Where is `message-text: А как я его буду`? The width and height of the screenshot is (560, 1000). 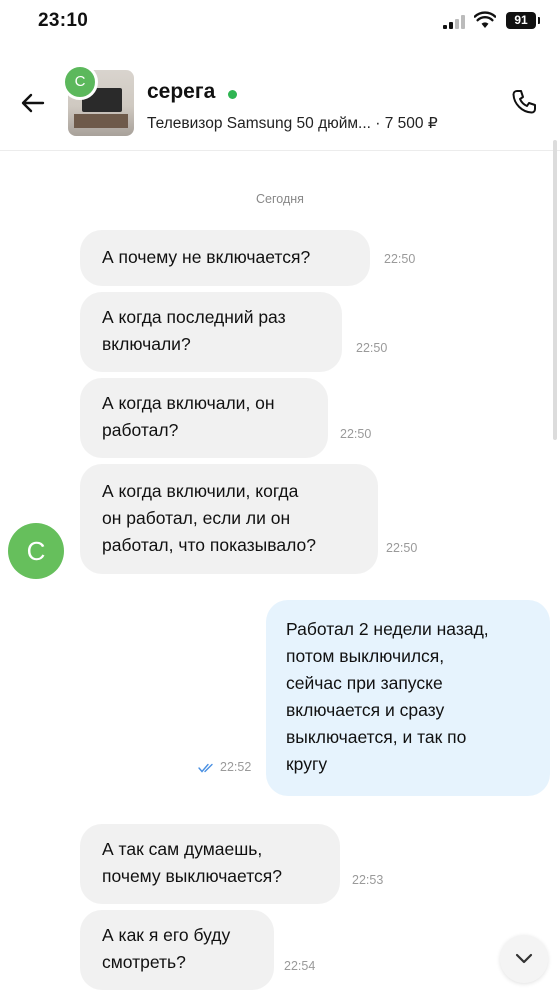
message-text: А как я его буду is located at coordinates (166, 935).